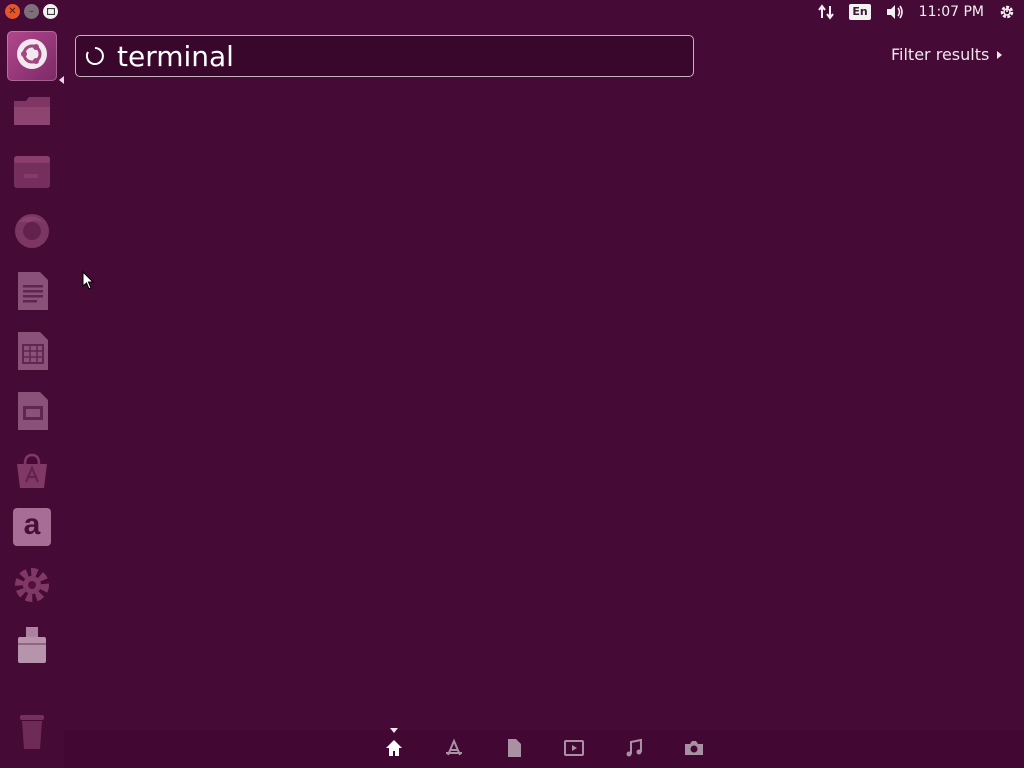 The image size is (1024, 768). I want to click on launcher-item-calc, so click(32, 353).